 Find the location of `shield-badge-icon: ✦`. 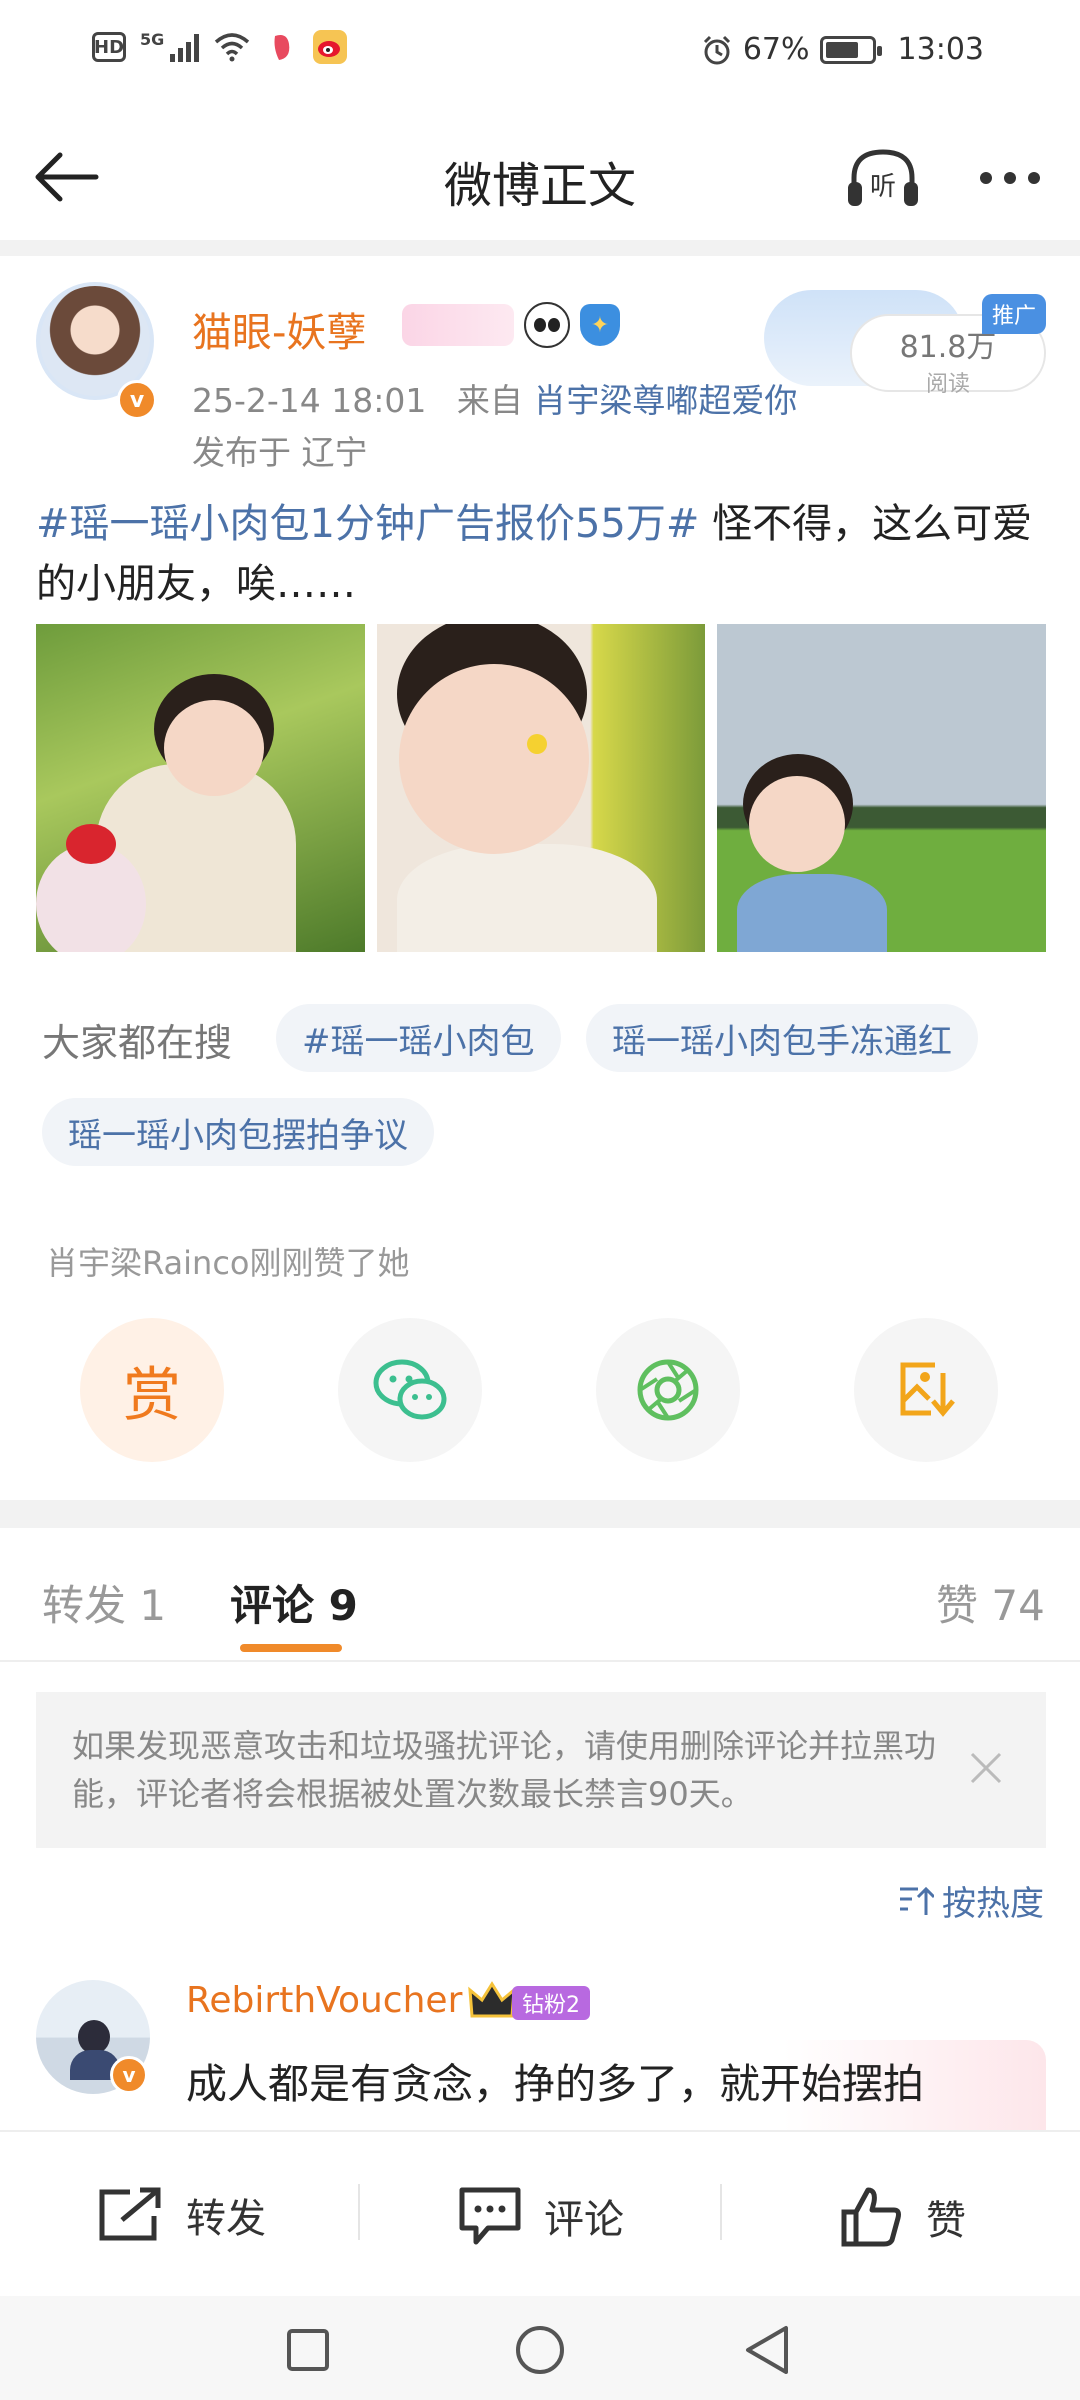

shield-badge-icon: ✦ is located at coordinates (600, 325).